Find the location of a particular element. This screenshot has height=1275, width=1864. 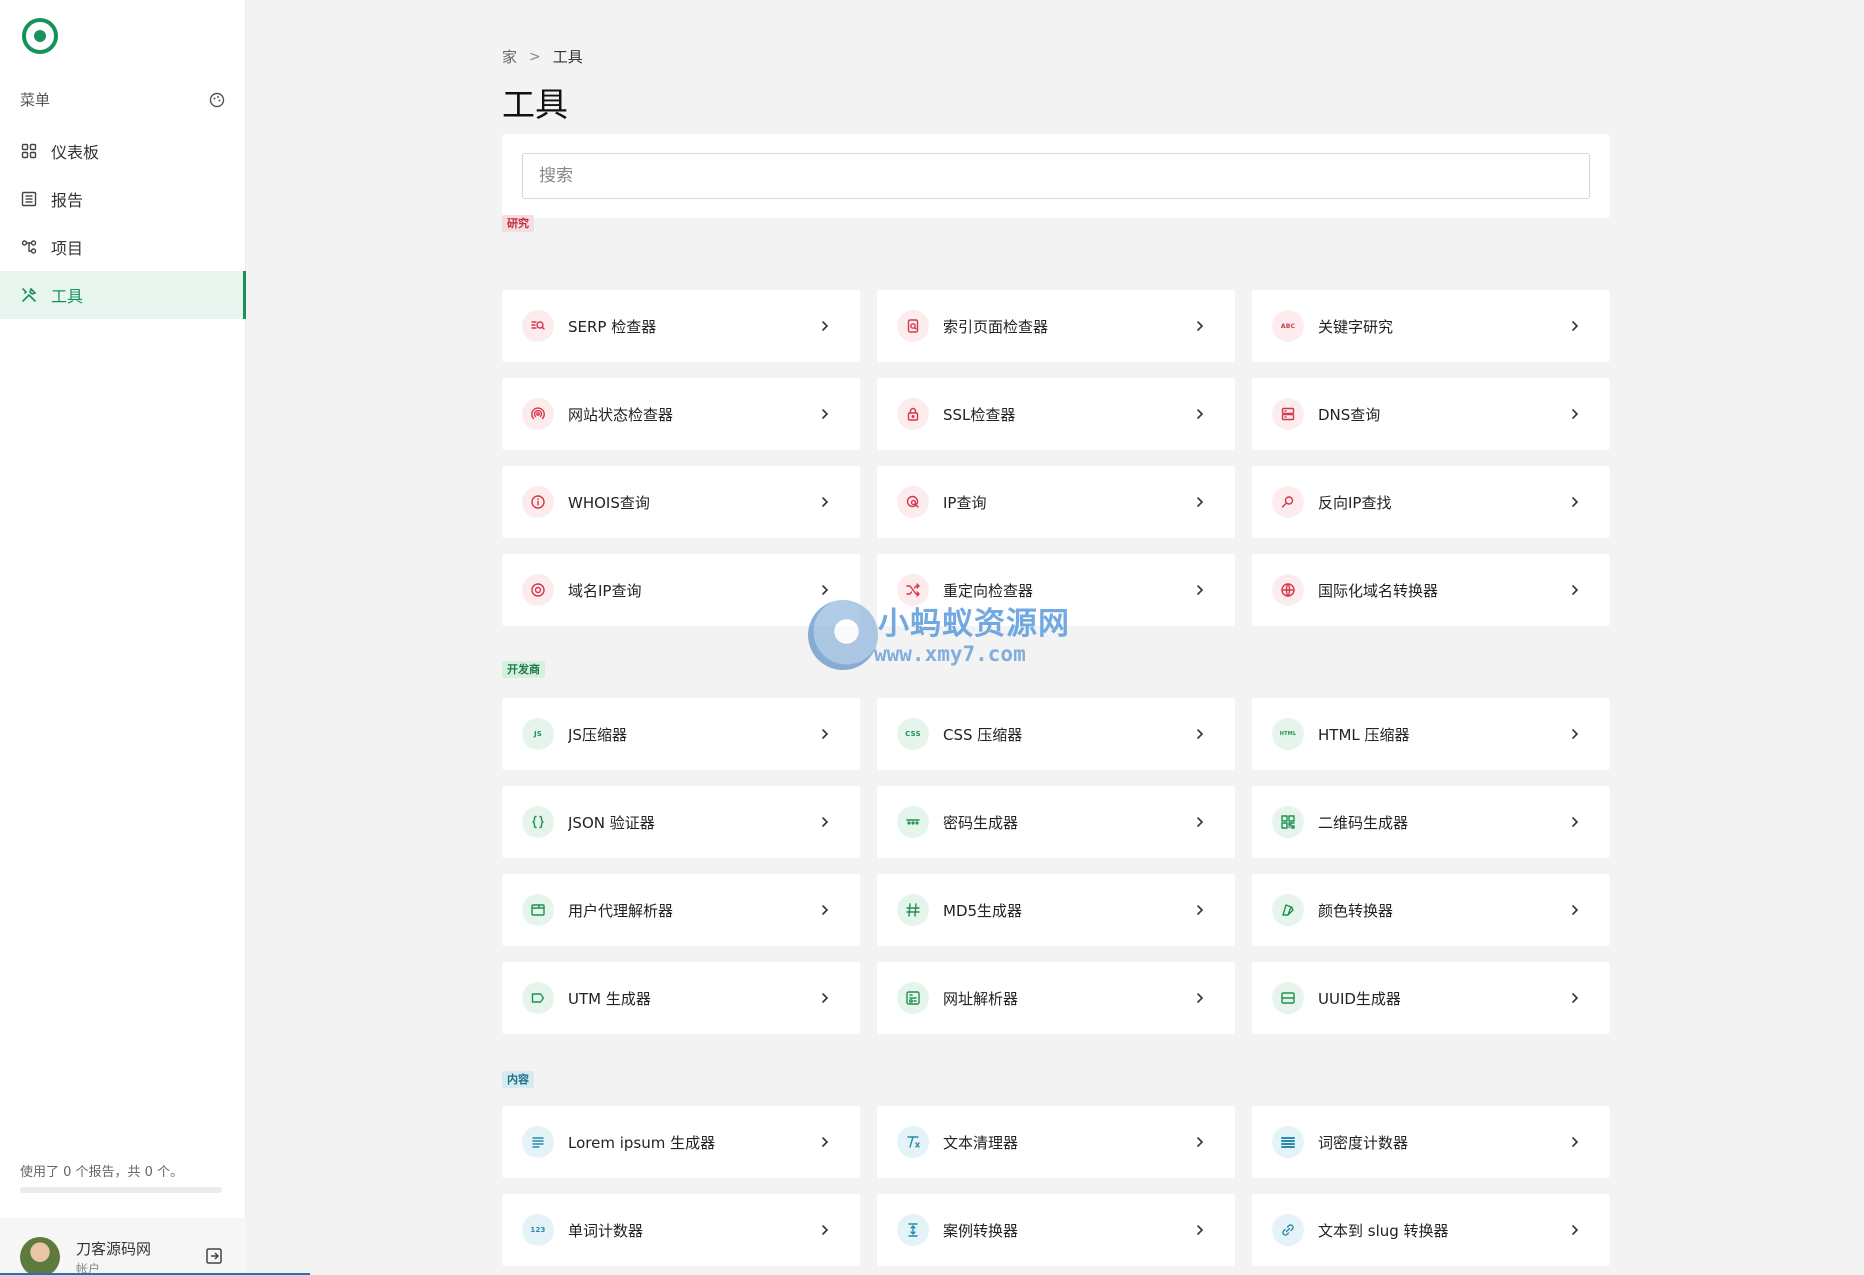

tool-card: 反向IP查找 is located at coordinates (1431, 502).